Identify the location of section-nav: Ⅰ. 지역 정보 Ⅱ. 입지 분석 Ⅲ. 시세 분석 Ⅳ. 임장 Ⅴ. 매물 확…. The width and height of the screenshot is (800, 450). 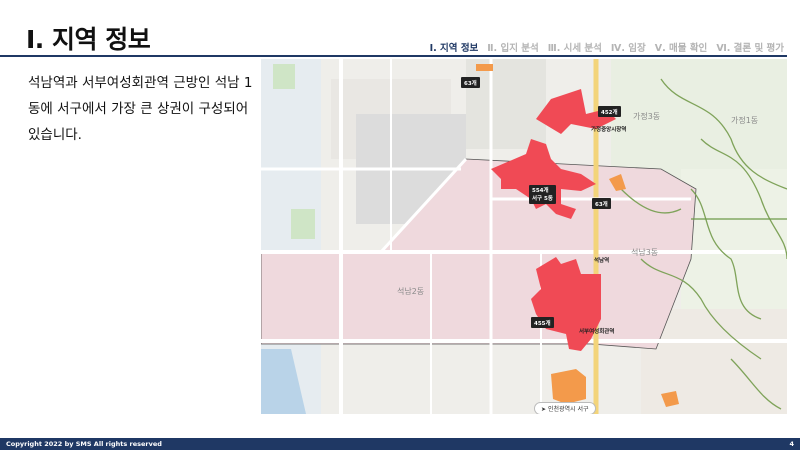
(607, 47).